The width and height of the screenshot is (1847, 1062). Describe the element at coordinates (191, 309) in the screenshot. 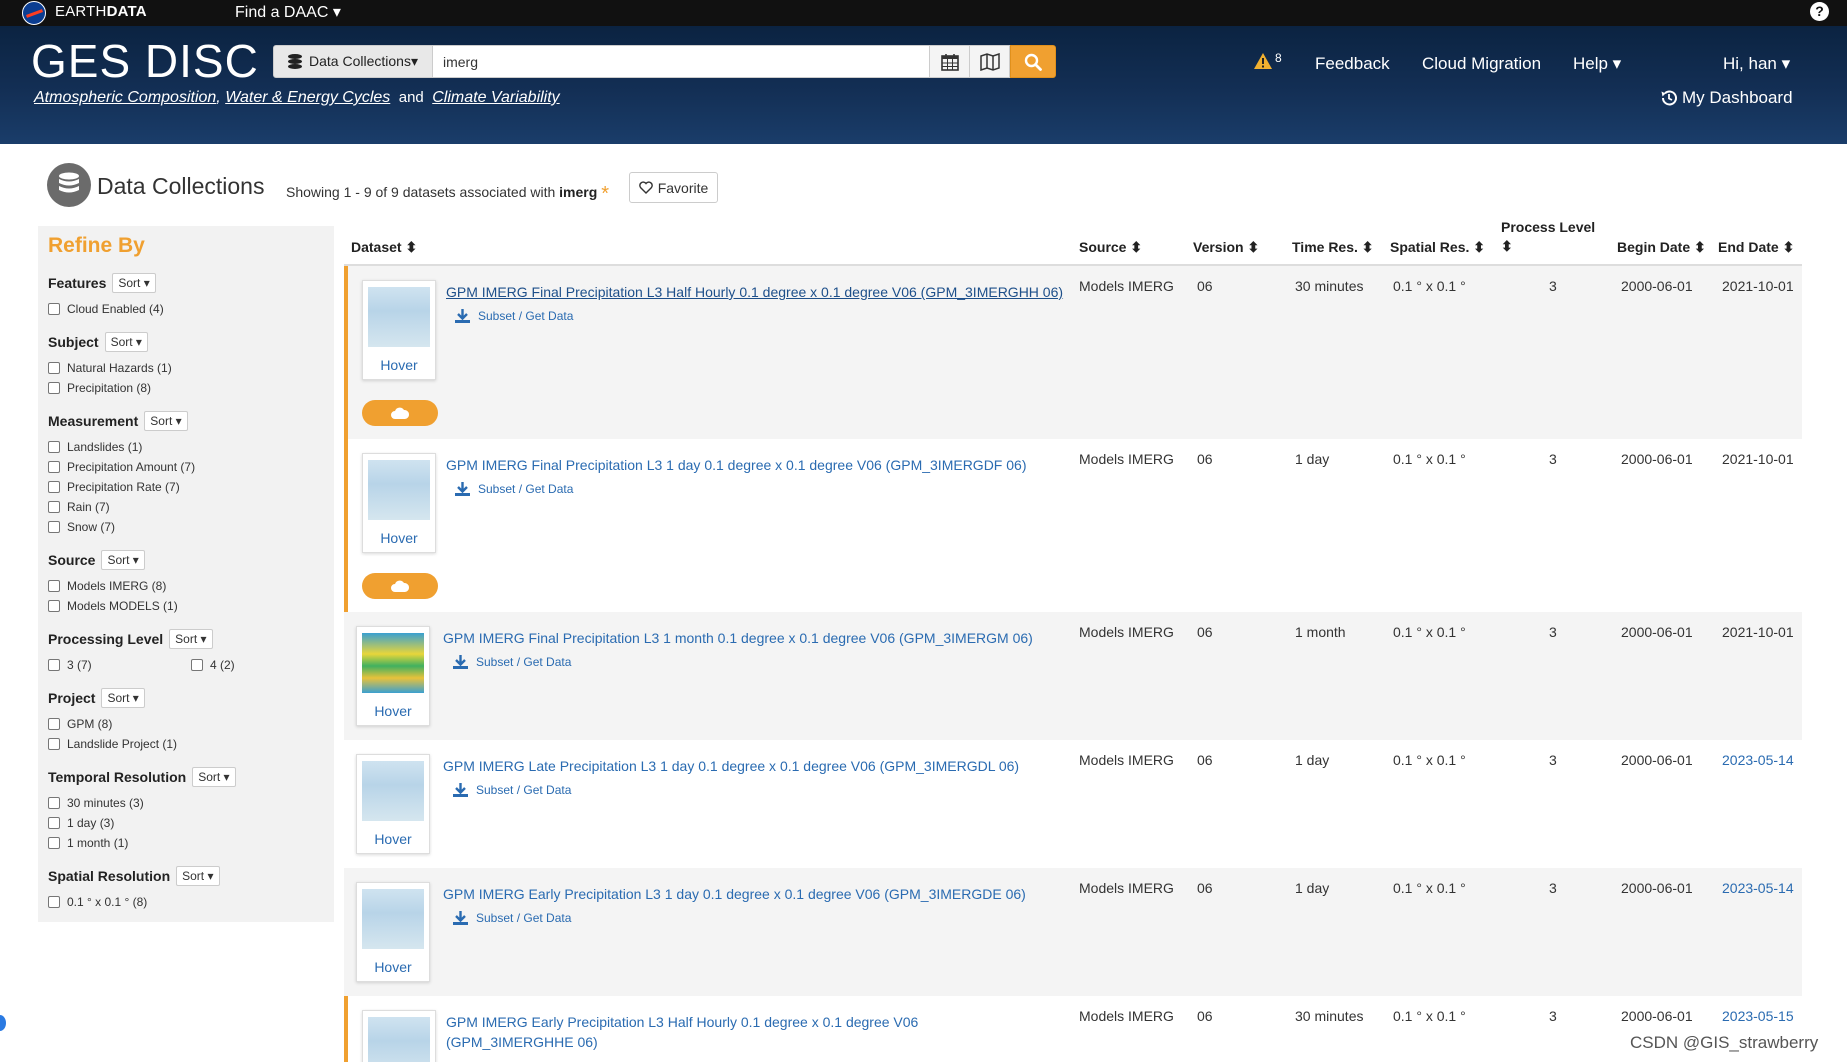

I see `facet-option: Cloud Enabled (4)` at that location.